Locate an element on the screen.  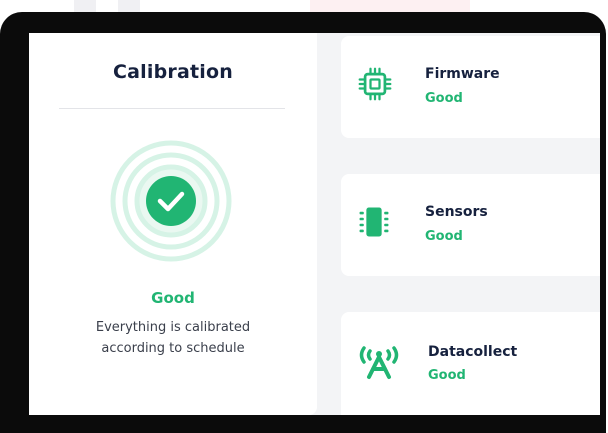
firmware-status: Good is located at coordinates (444, 98).